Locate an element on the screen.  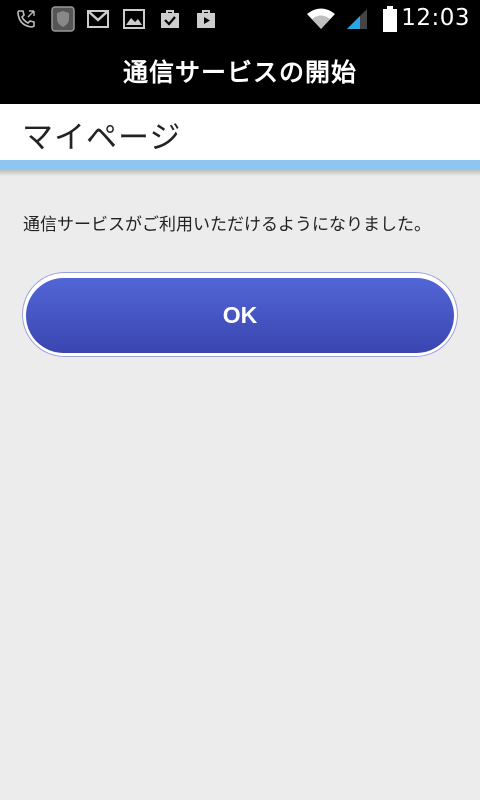
header-accent-bar is located at coordinates (240, 165).